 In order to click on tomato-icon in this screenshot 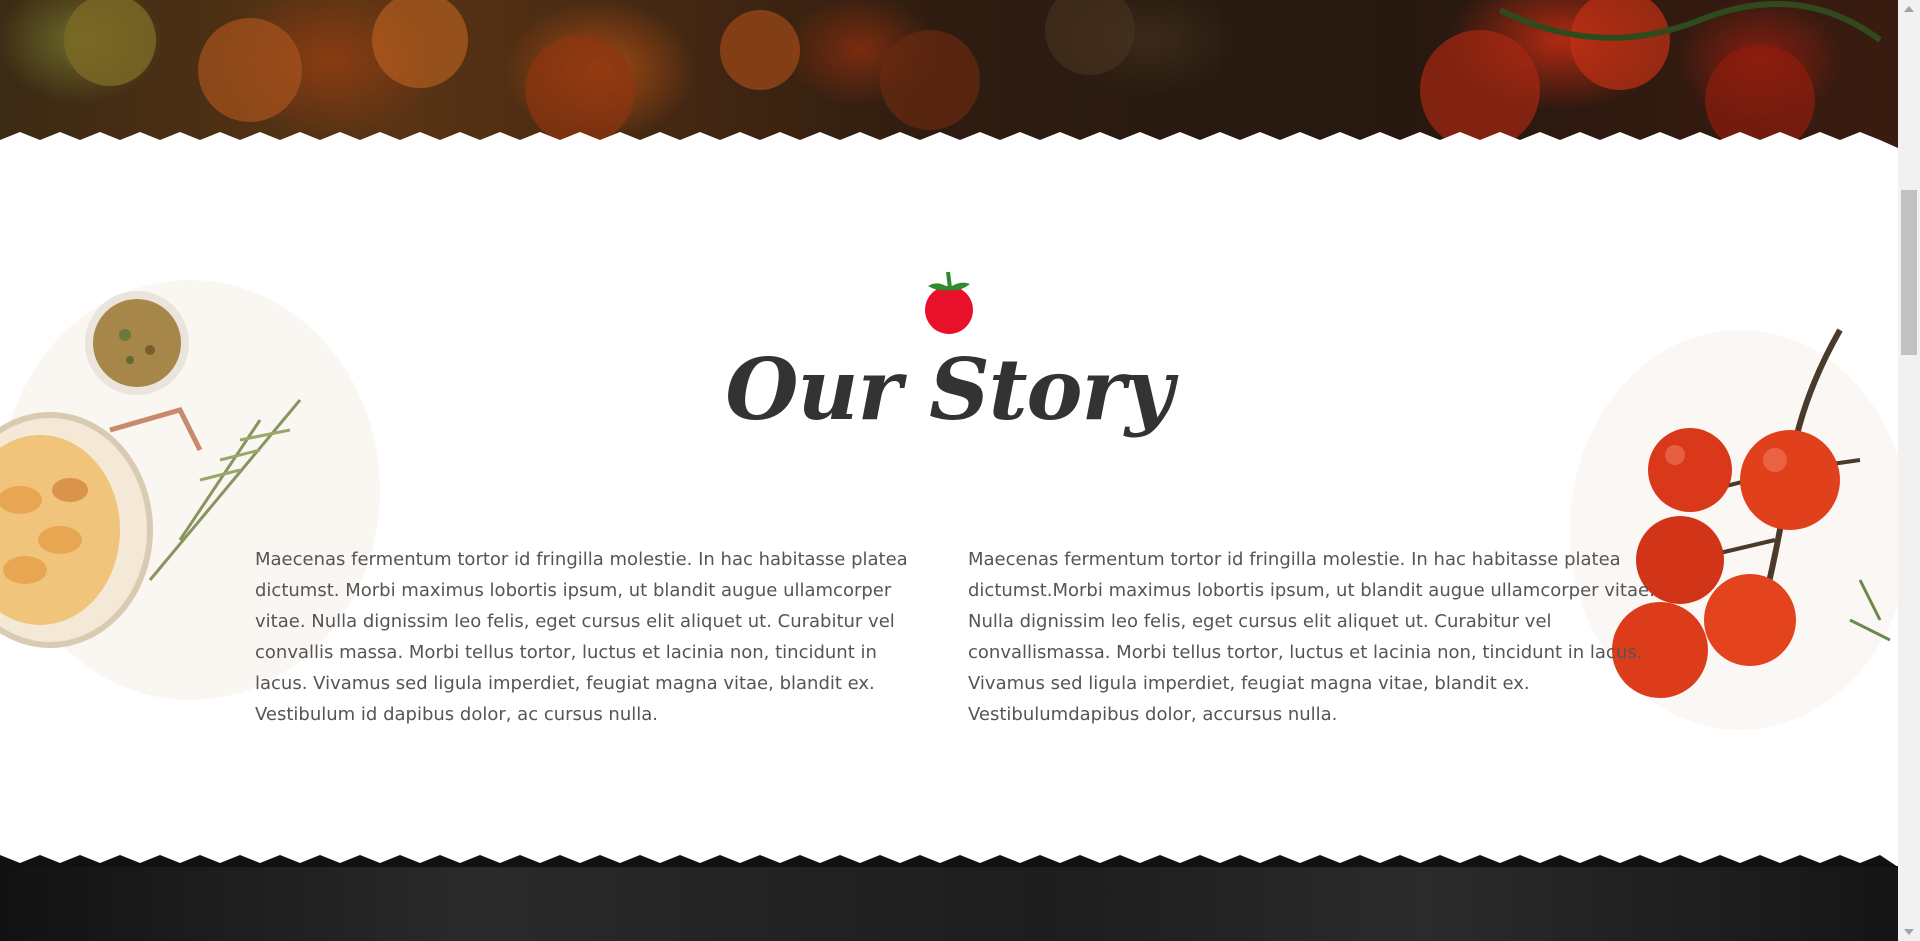, I will do `click(949, 302)`.